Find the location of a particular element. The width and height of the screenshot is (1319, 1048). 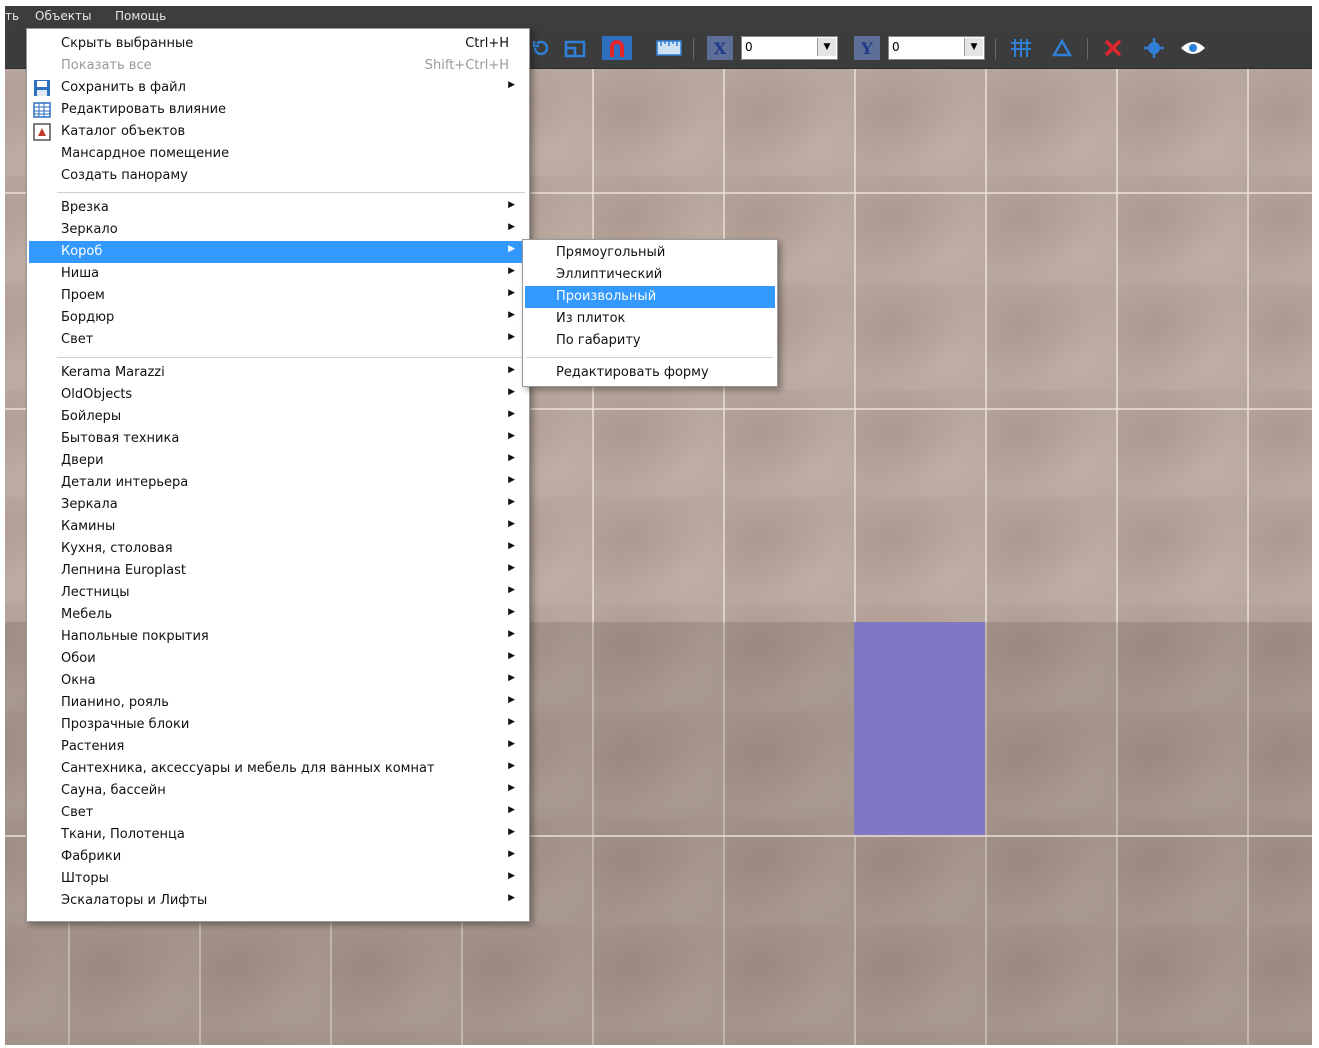

delete-icon is located at coordinates (1113, 48).